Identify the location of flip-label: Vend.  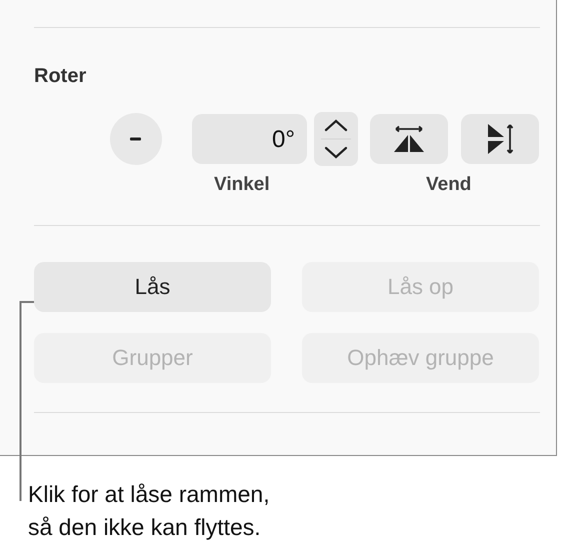
(449, 185).